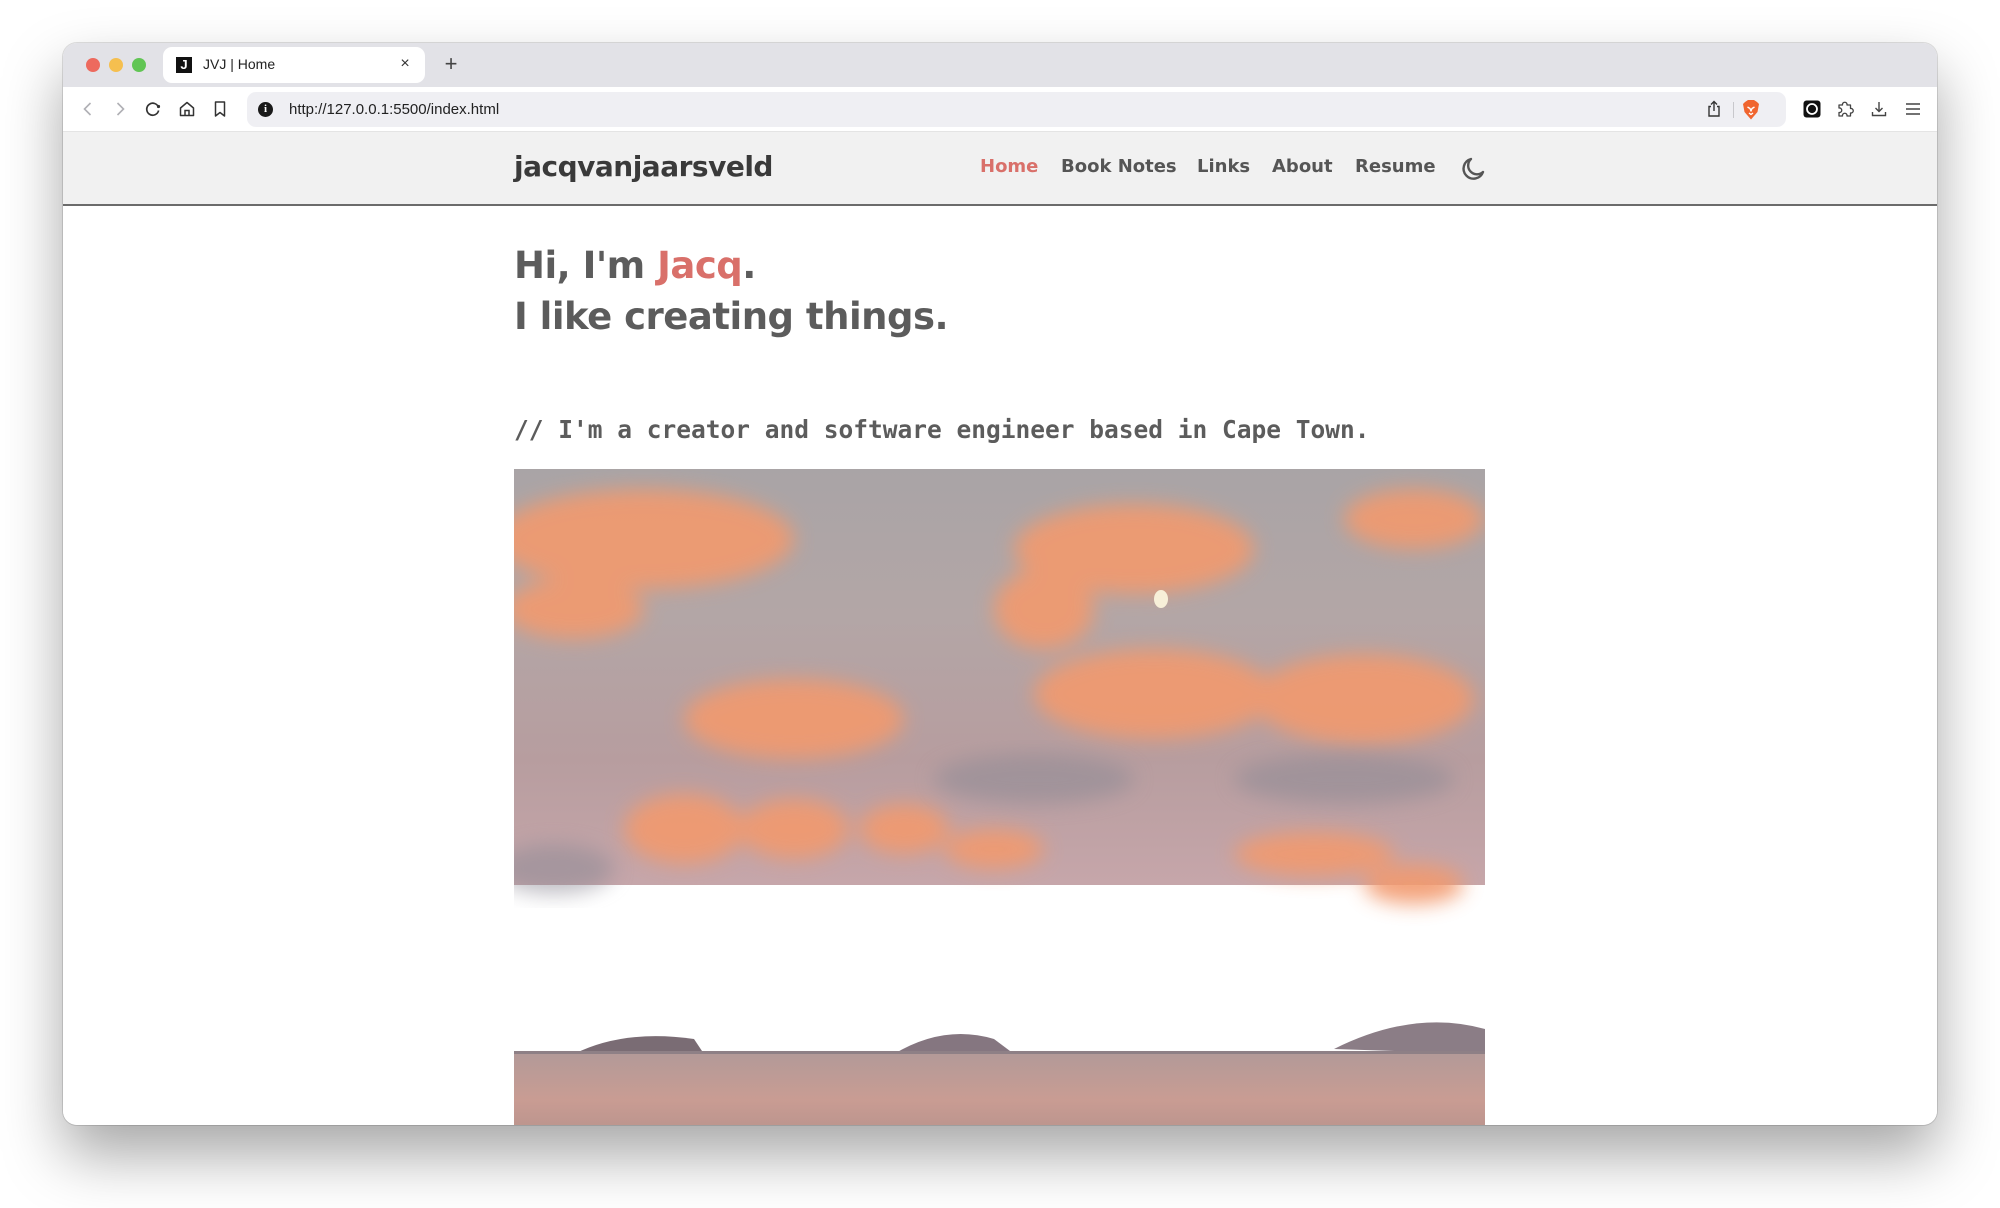 This screenshot has height=1208, width=2000. What do you see at coordinates (1223, 167) in the screenshot?
I see `nav-links: Links` at bounding box center [1223, 167].